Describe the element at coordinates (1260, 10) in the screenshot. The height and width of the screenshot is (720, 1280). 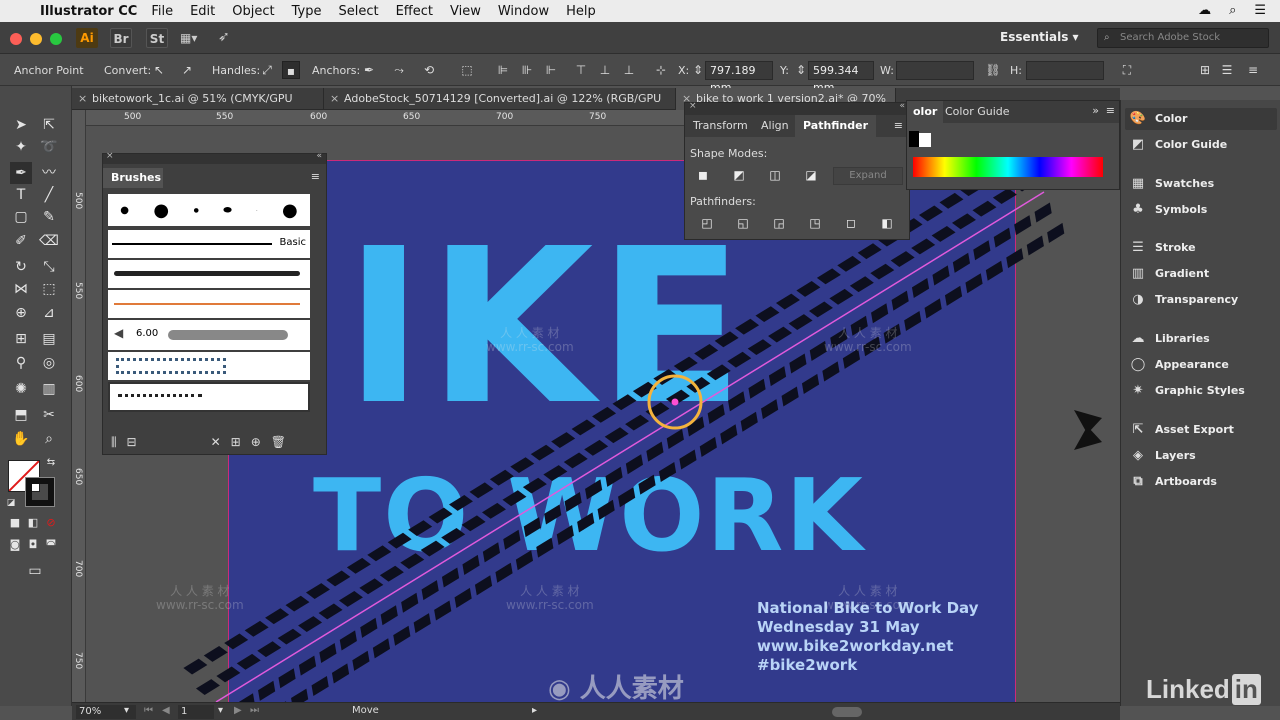
I see `notification-center-icon: ☰` at that location.